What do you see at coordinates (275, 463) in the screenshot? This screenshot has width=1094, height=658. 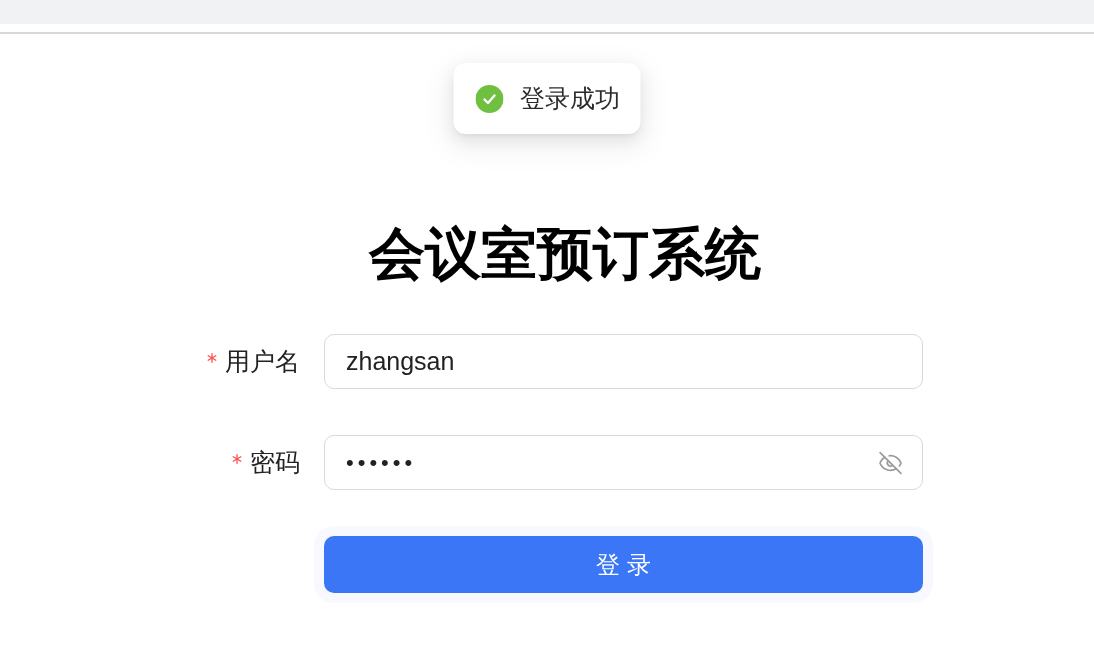 I see `field-label: 密码` at bounding box center [275, 463].